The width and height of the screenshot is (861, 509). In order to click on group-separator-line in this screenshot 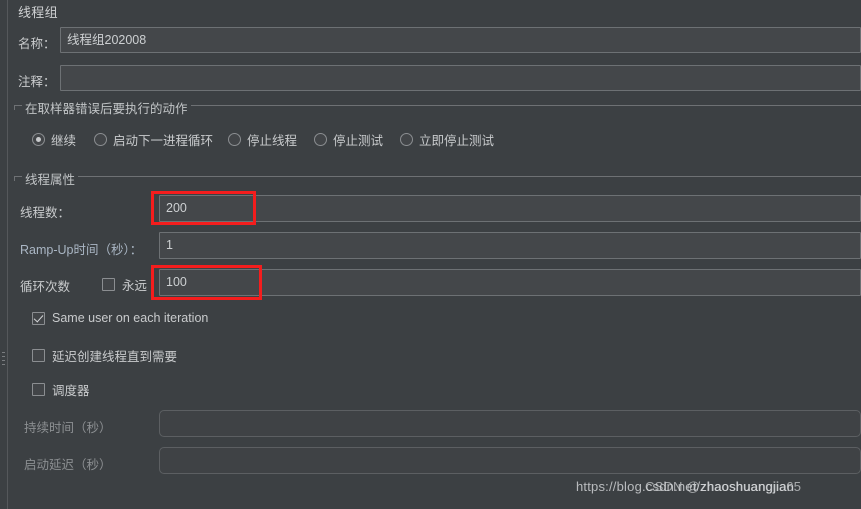, I will do `click(437, 176)`.